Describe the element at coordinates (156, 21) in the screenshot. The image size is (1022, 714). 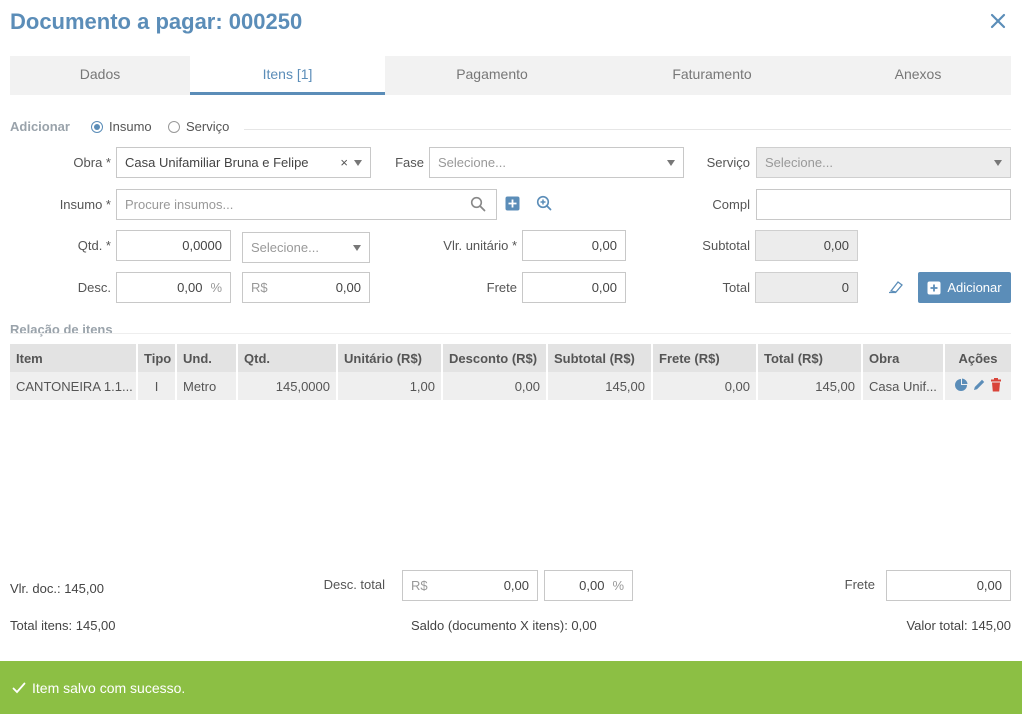
I see `page-title: Documento a pagar: 000250` at that location.